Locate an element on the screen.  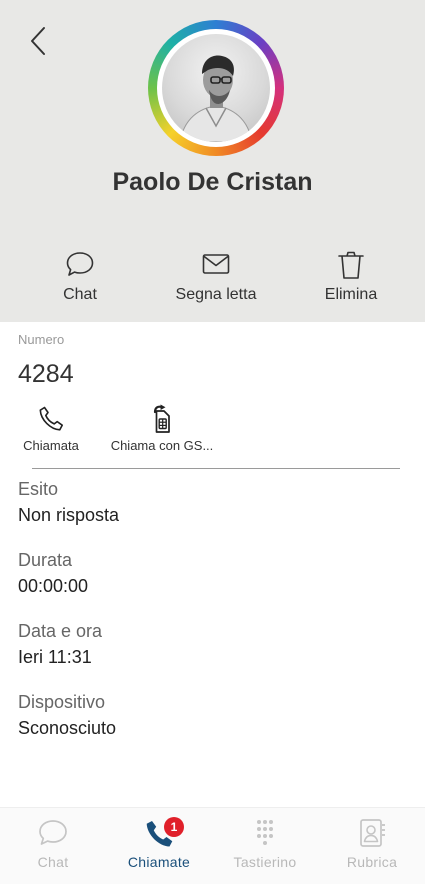
bottom-nav: Chat 1 Chiamate Tastierino Rubrica is located at coordinates (212, 845).